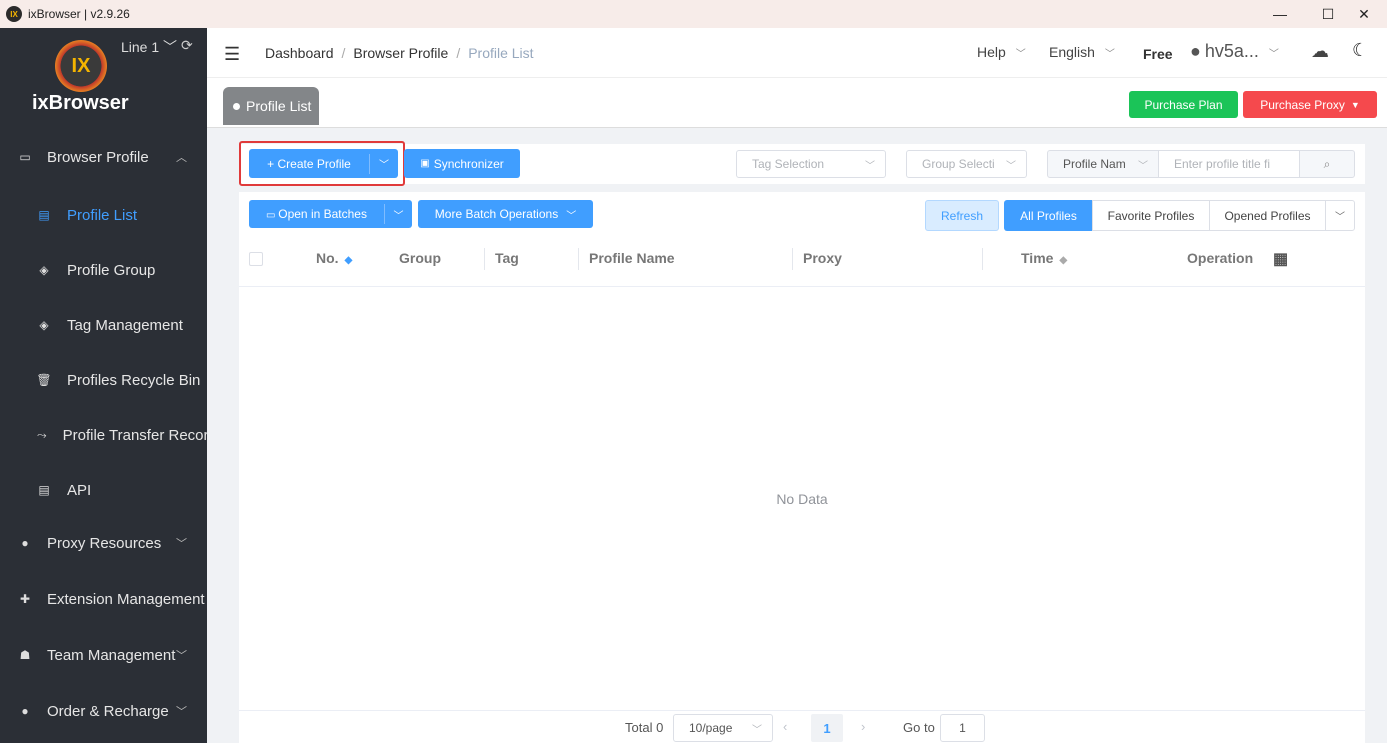  I want to click on language-label: English, so click(1072, 52).